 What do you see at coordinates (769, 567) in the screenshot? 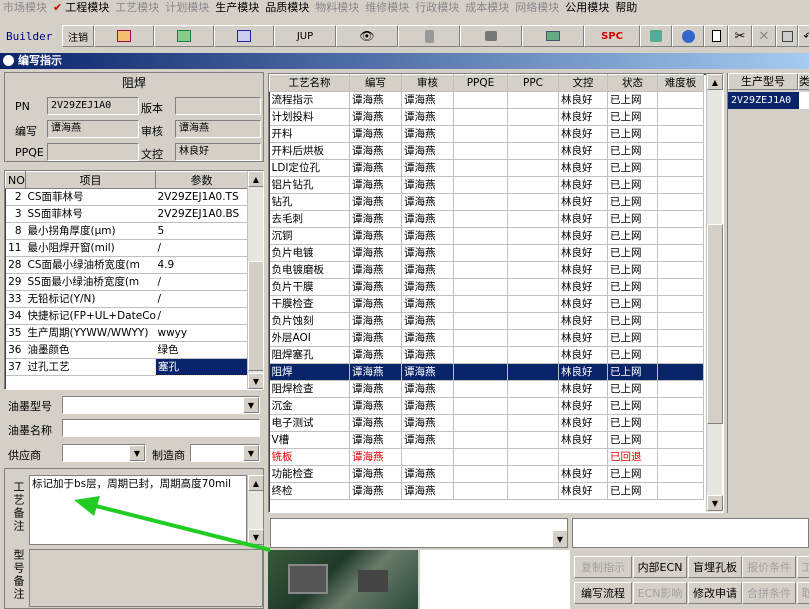
I see `action-button-row1-3: 报价条件` at bounding box center [769, 567].